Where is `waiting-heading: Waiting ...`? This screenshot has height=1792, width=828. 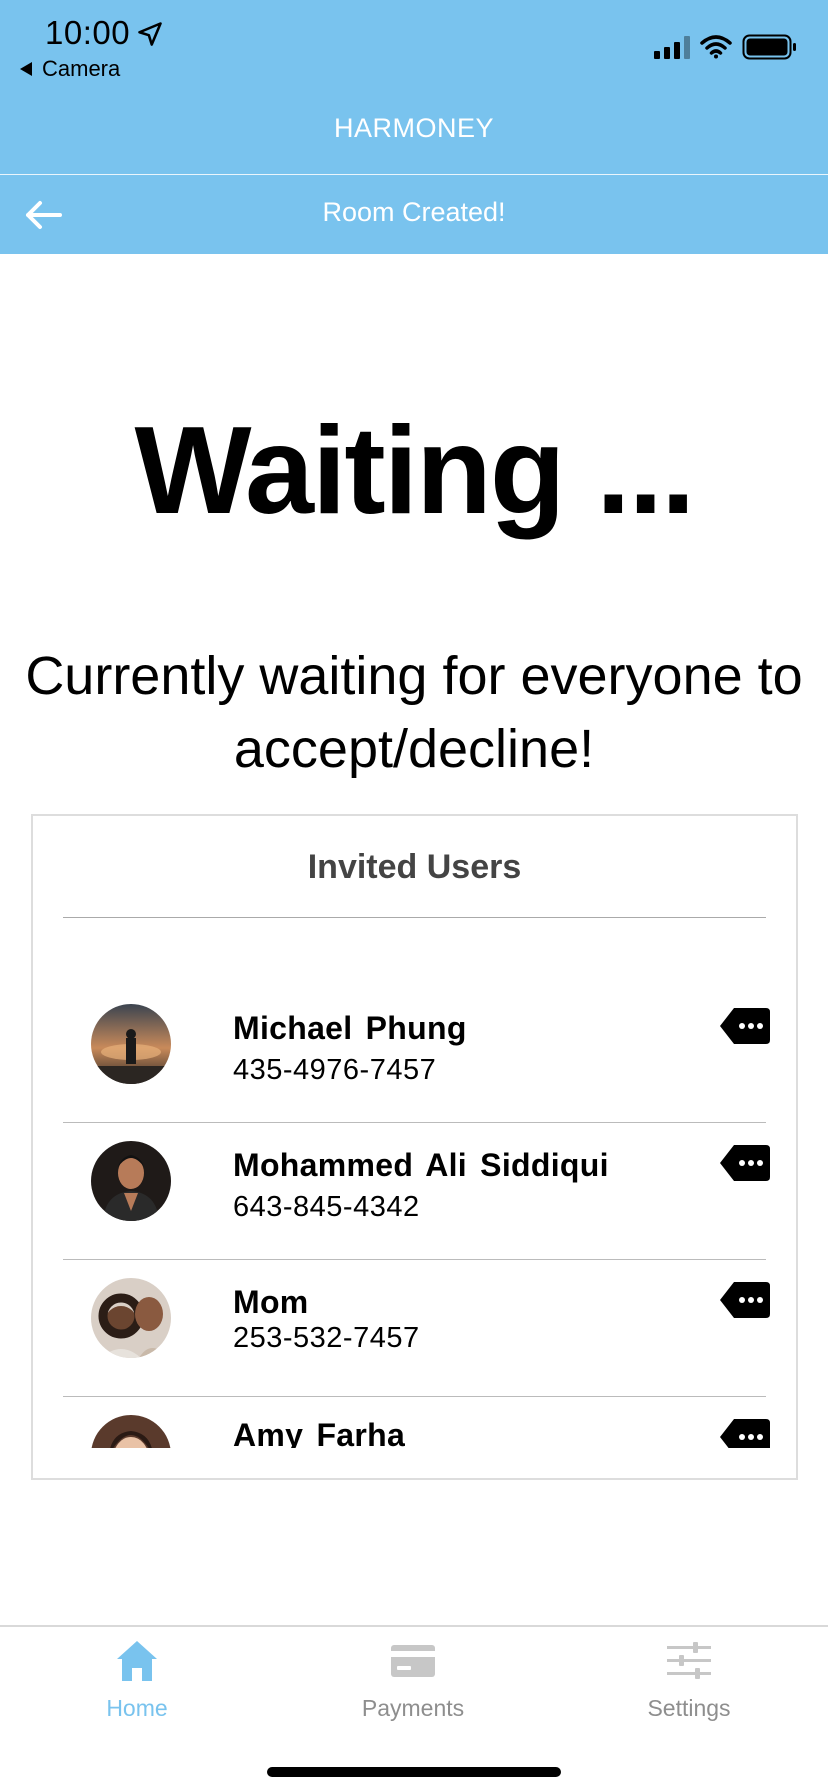 waiting-heading: Waiting ... is located at coordinates (415, 471).